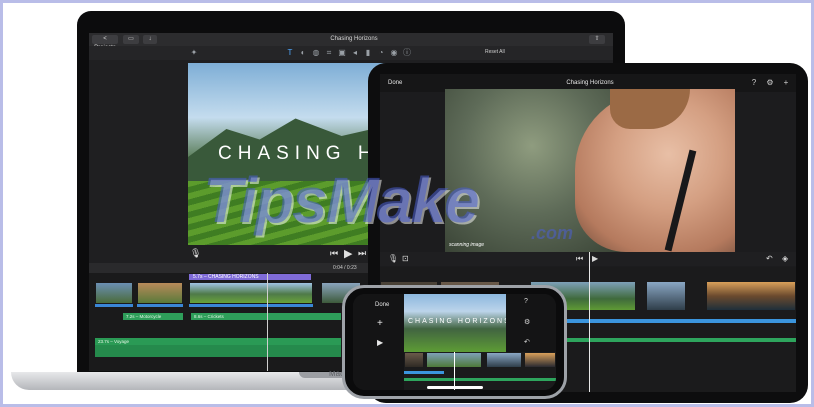 The width and height of the screenshot is (814, 407). What do you see at coordinates (194, 53) in the screenshot?
I see `magic-wand-icon: ✦` at bounding box center [194, 53].